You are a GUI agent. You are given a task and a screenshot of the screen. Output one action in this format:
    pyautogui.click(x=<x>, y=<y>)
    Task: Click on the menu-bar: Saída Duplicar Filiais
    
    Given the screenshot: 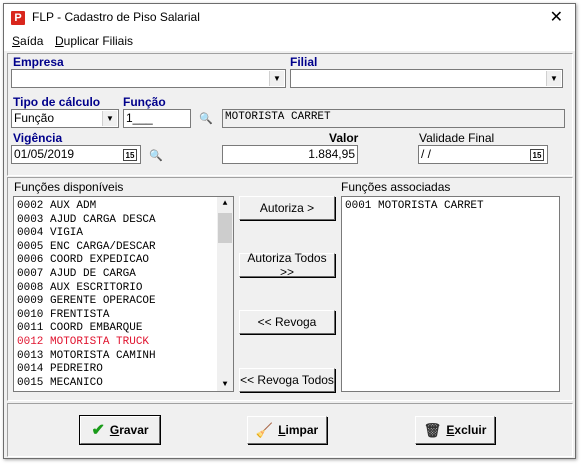 What is the action you would take?
    pyautogui.click(x=289, y=41)
    